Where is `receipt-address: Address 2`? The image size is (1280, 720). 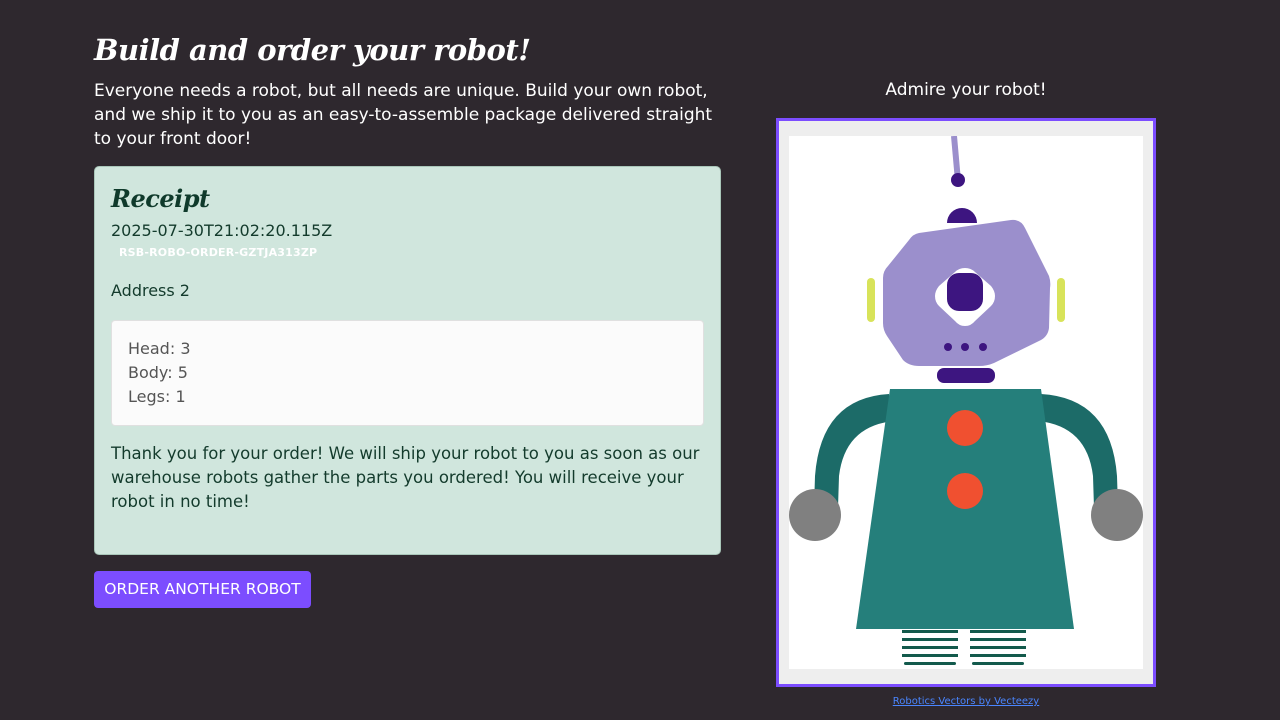
receipt-address: Address 2 is located at coordinates (150, 290).